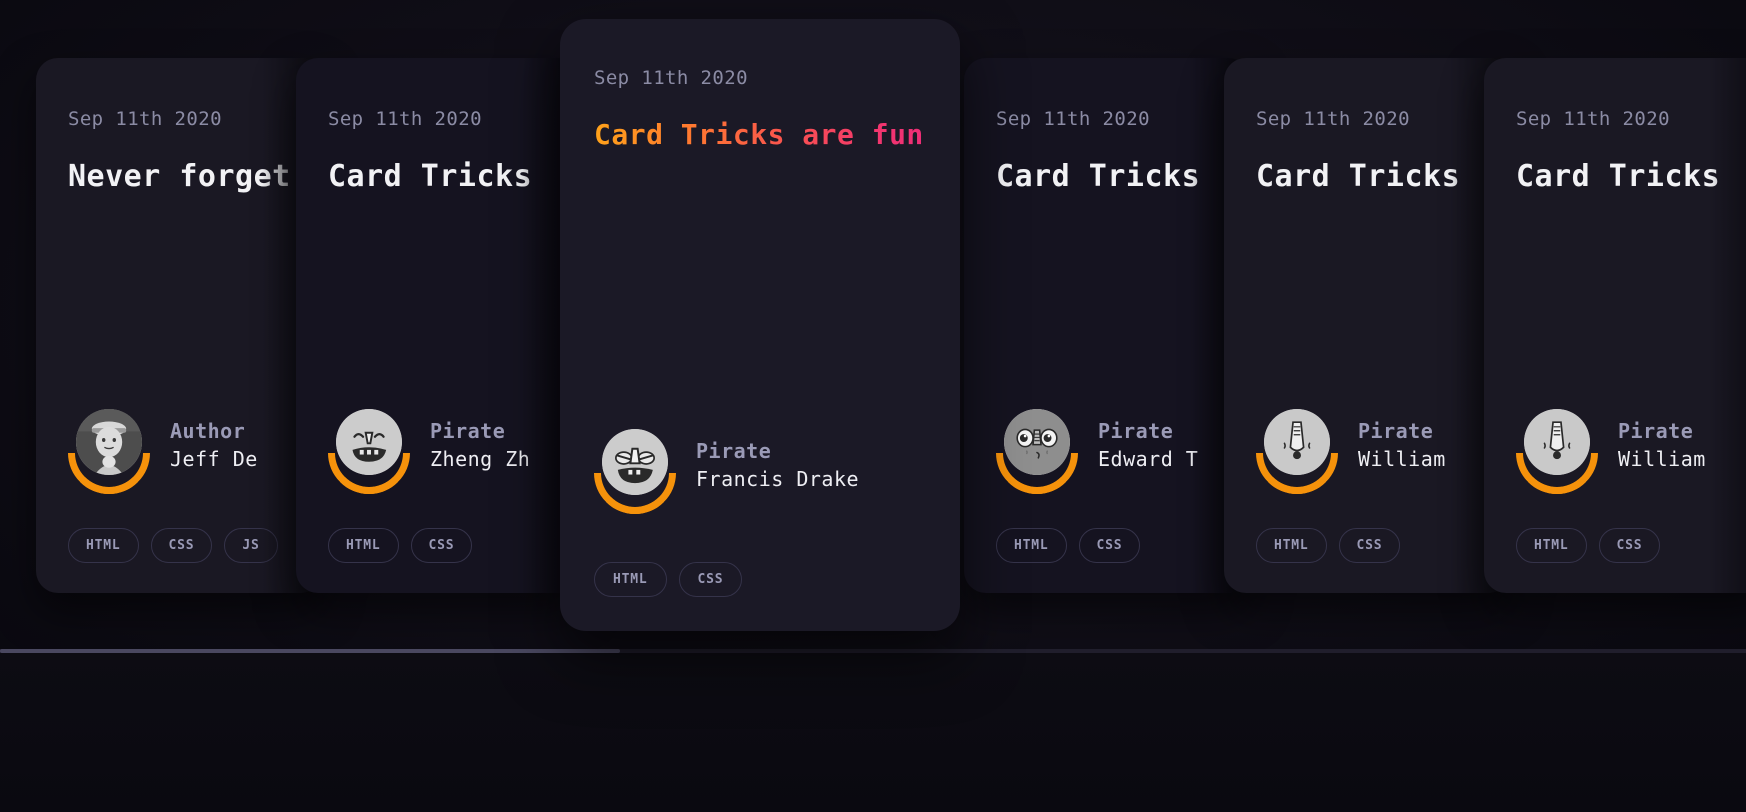 Image resolution: width=1746 pixels, height=812 pixels. Describe the element at coordinates (1148, 458) in the screenshot. I see `author-name: Edward T` at that location.